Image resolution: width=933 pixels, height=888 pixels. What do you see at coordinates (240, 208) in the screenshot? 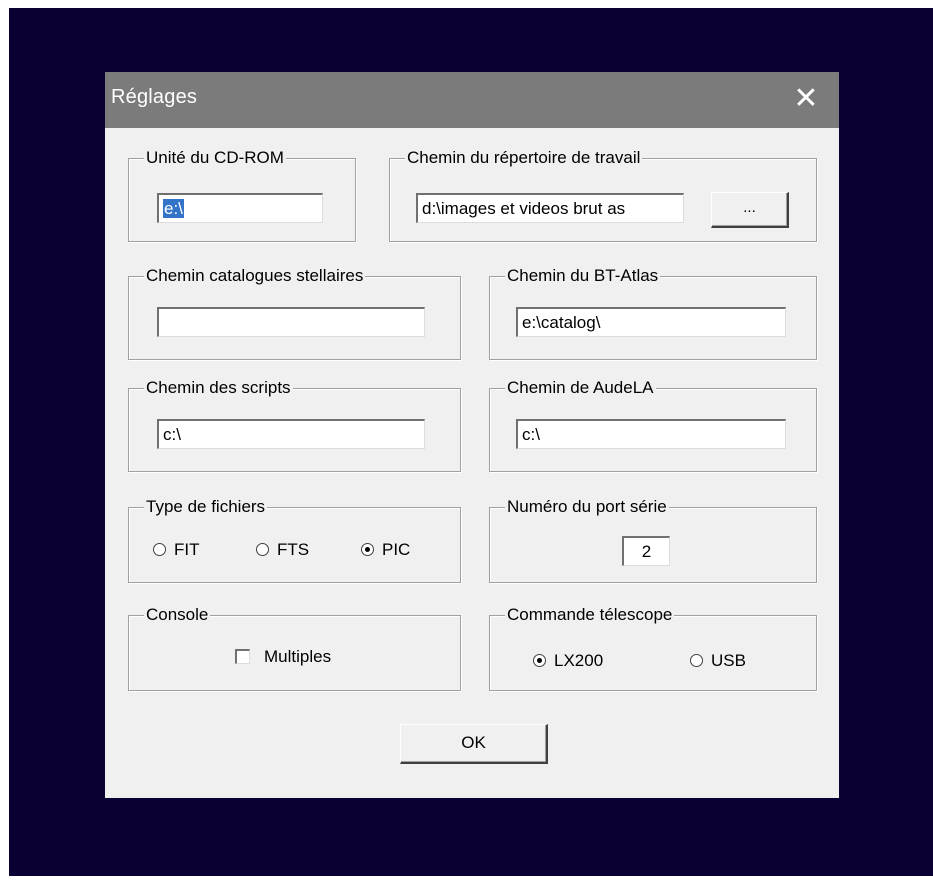
I see `cdrom-input: e:\` at bounding box center [240, 208].